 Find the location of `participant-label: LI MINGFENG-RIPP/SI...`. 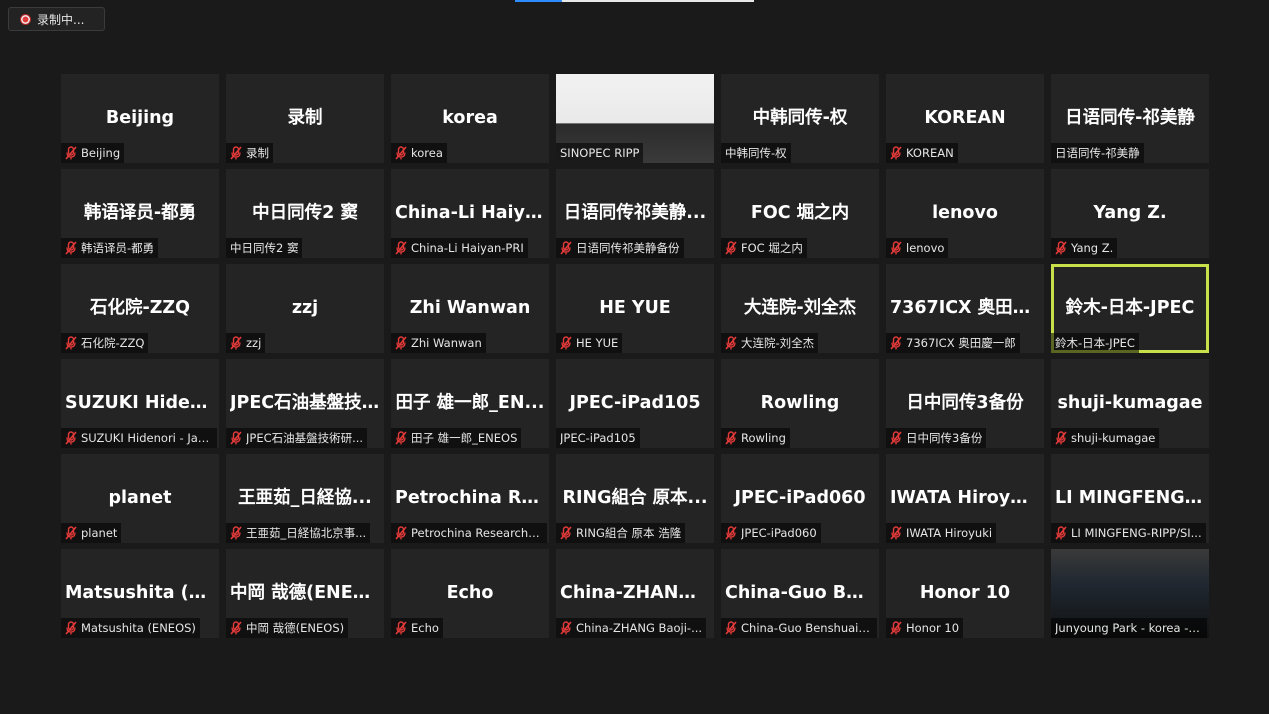

participant-label: LI MINGFENG-RIPP/SI... is located at coordinates (1136, 533).